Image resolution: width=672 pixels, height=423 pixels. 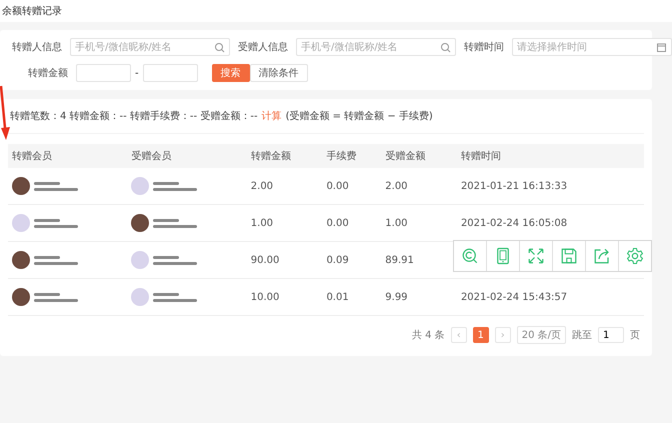 What do you see at coordinates (582, 335) in the screenshot?
I see `jump-label: 跳至` at bounding box center [582, 335].